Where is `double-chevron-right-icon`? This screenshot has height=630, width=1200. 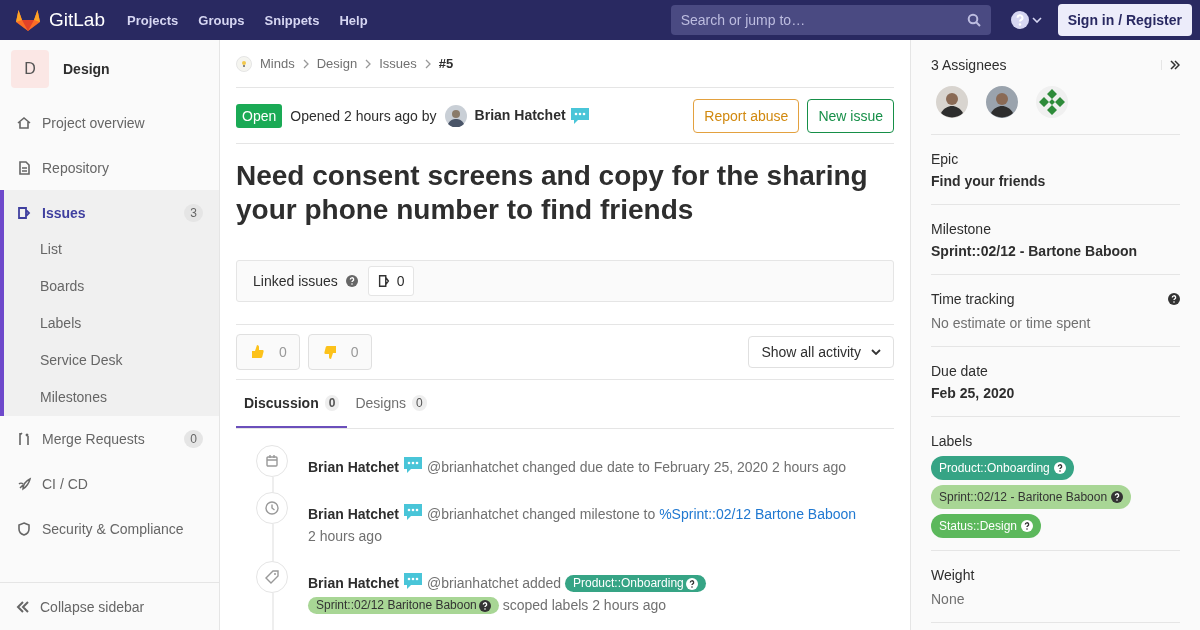 double-chevron-right-icon is located at coordinates (1175, 65).